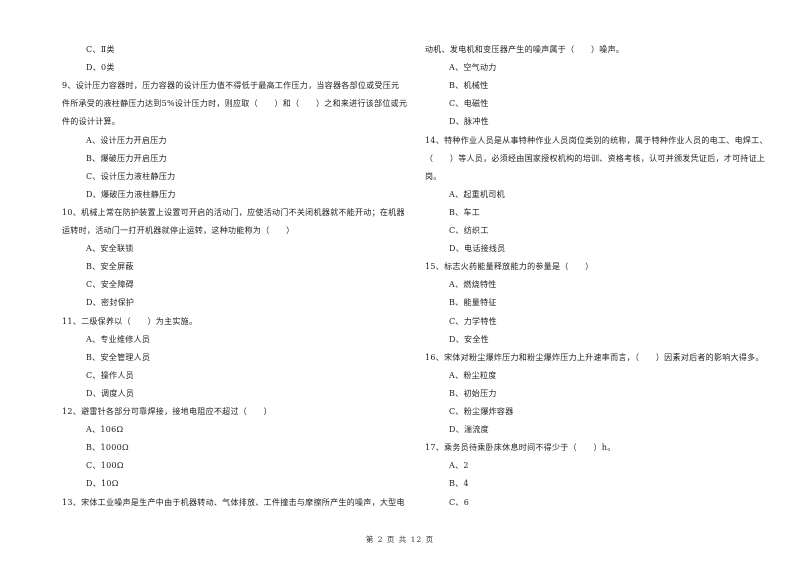 This screenshot has width=800, height=565. I want to click on answer-option: C、100Ω, so click(105, 466).